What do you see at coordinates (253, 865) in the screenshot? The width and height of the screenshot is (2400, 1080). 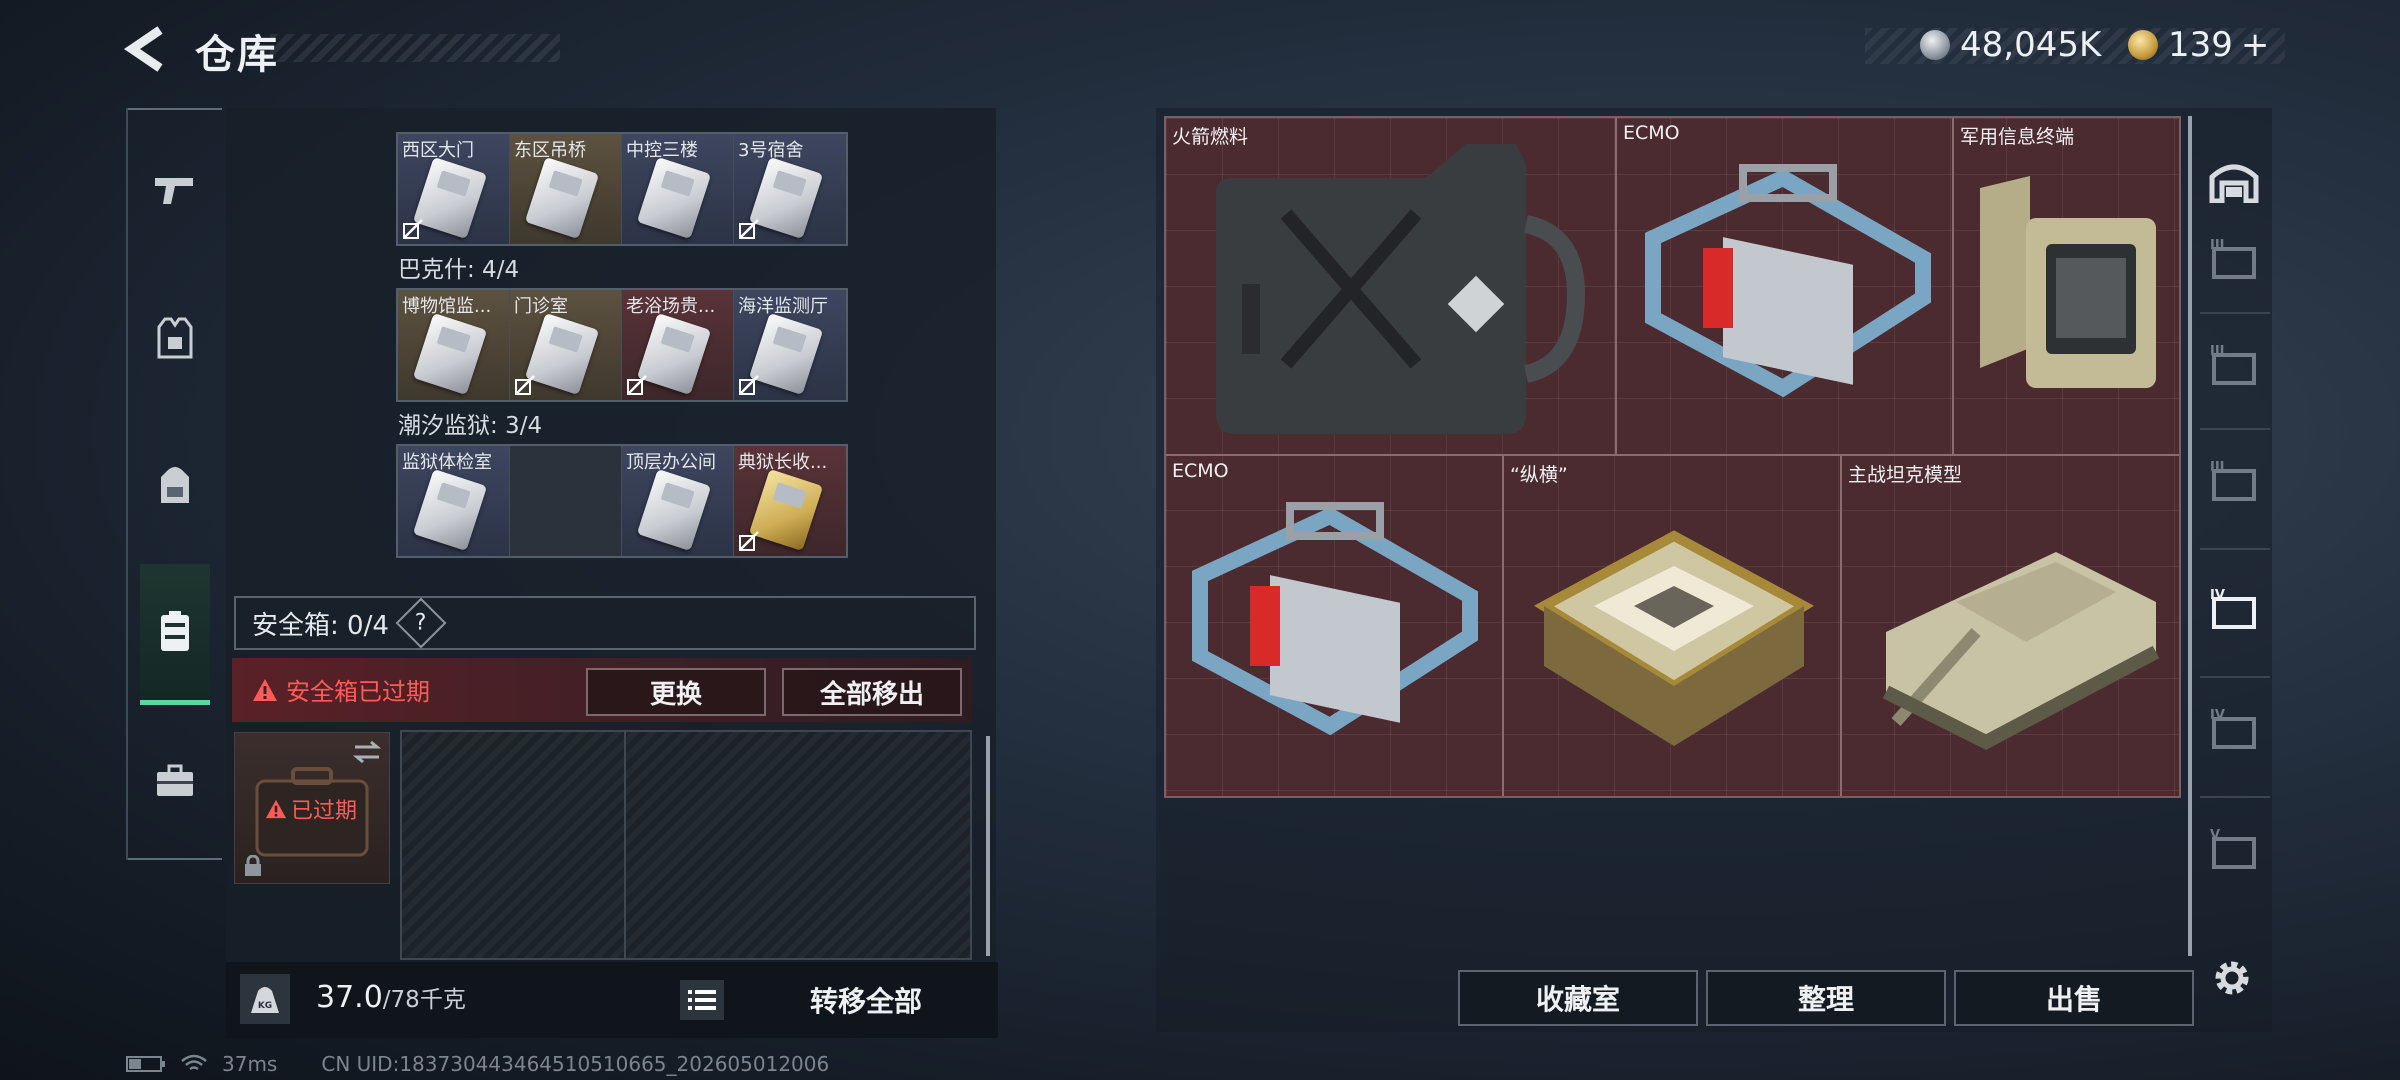 I see `lock-icon` at bounding box center [253, 865].